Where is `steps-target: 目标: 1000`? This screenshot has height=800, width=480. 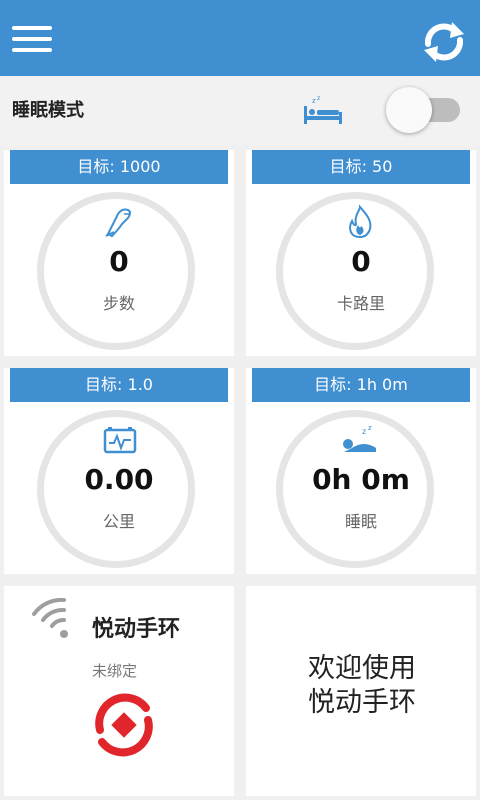 steps-target: 目标: 1000 is located at coordinates (119, 167).